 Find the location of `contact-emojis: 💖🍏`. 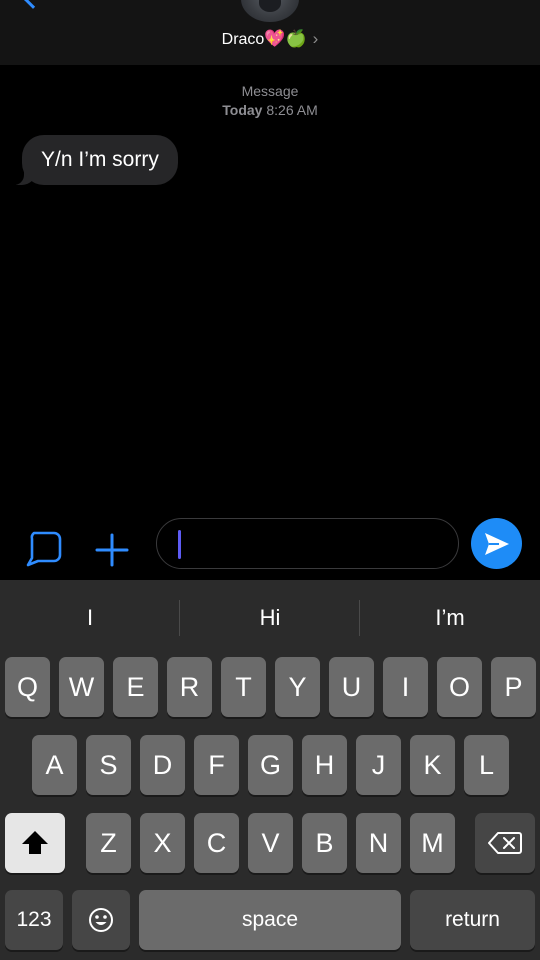

contact-emojis: 💖🍏 is located at coordinates (285, 39).